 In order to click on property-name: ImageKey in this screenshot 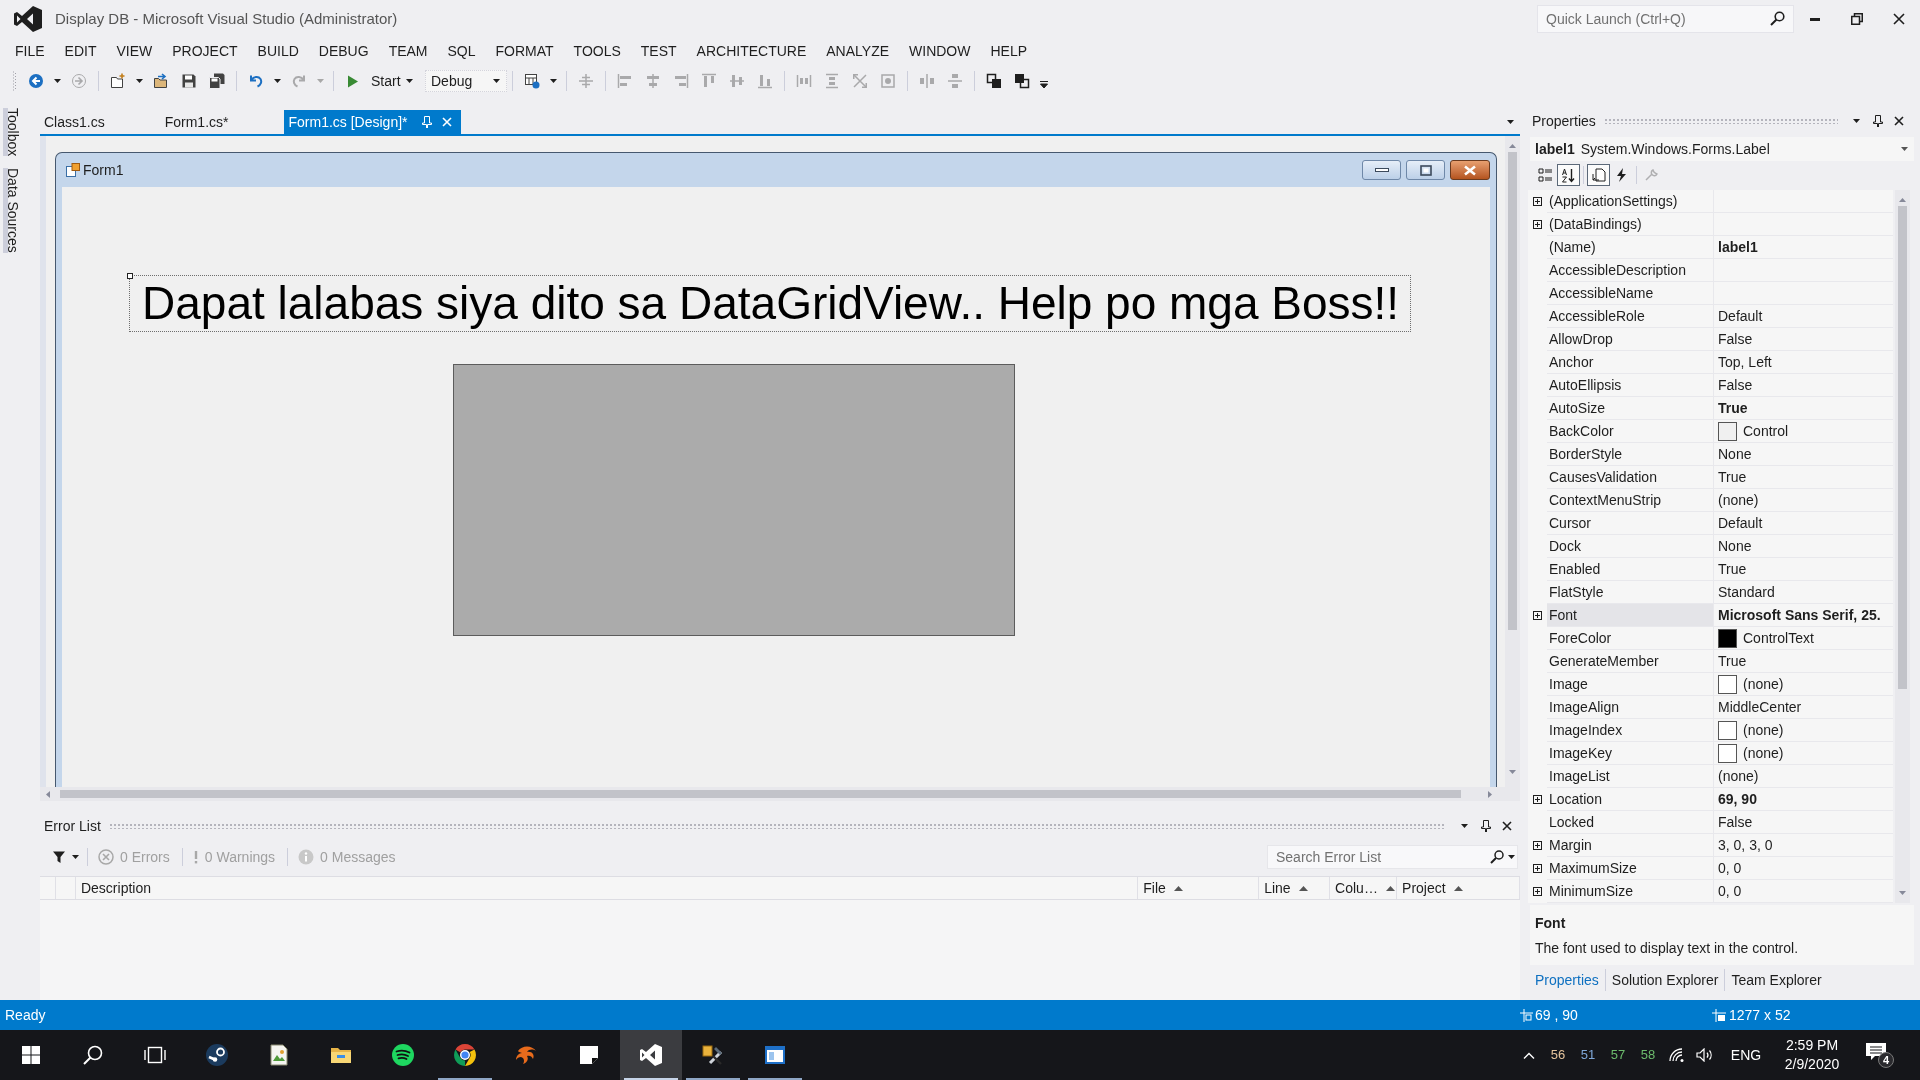, I will do `click(1630, 753)`.